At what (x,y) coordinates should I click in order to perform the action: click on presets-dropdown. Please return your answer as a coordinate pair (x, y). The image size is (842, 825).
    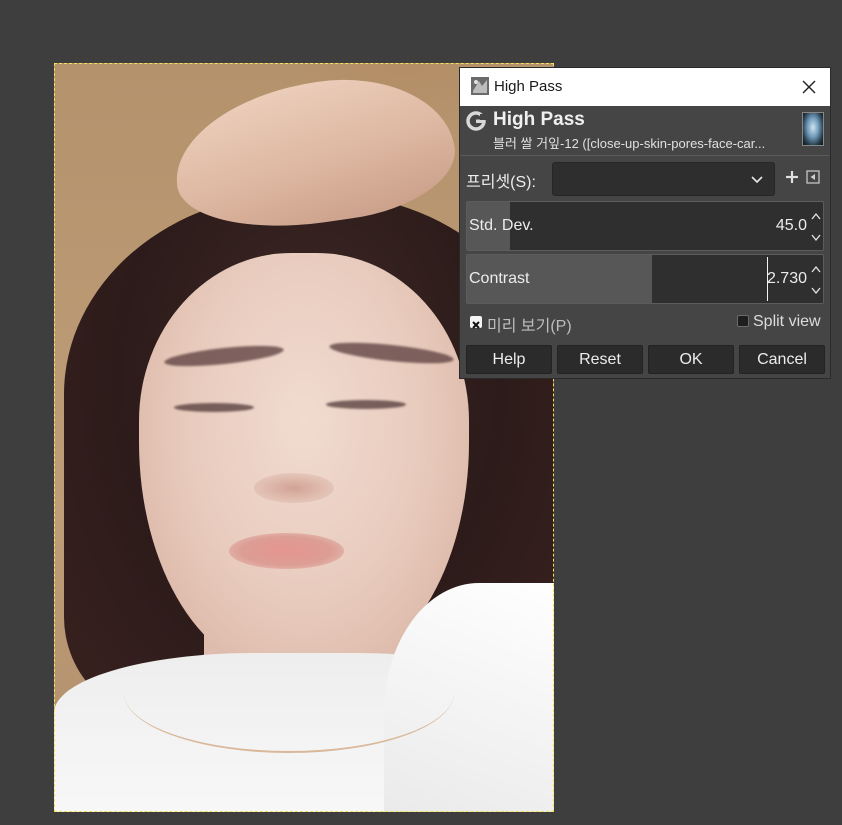
    Looking at the image, I should click on (663, 179).